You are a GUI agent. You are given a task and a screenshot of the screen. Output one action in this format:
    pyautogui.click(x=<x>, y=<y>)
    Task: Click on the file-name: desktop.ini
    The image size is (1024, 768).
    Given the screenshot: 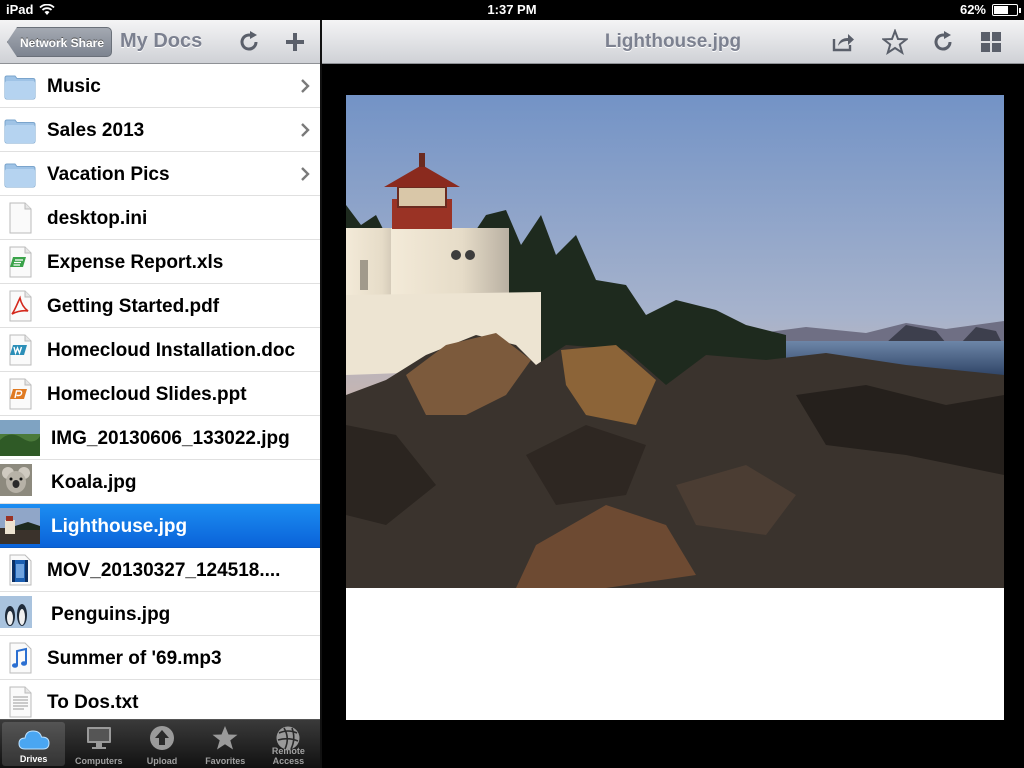 What is the action you would take?
    pyautogui.click(x=97, y=218)
    